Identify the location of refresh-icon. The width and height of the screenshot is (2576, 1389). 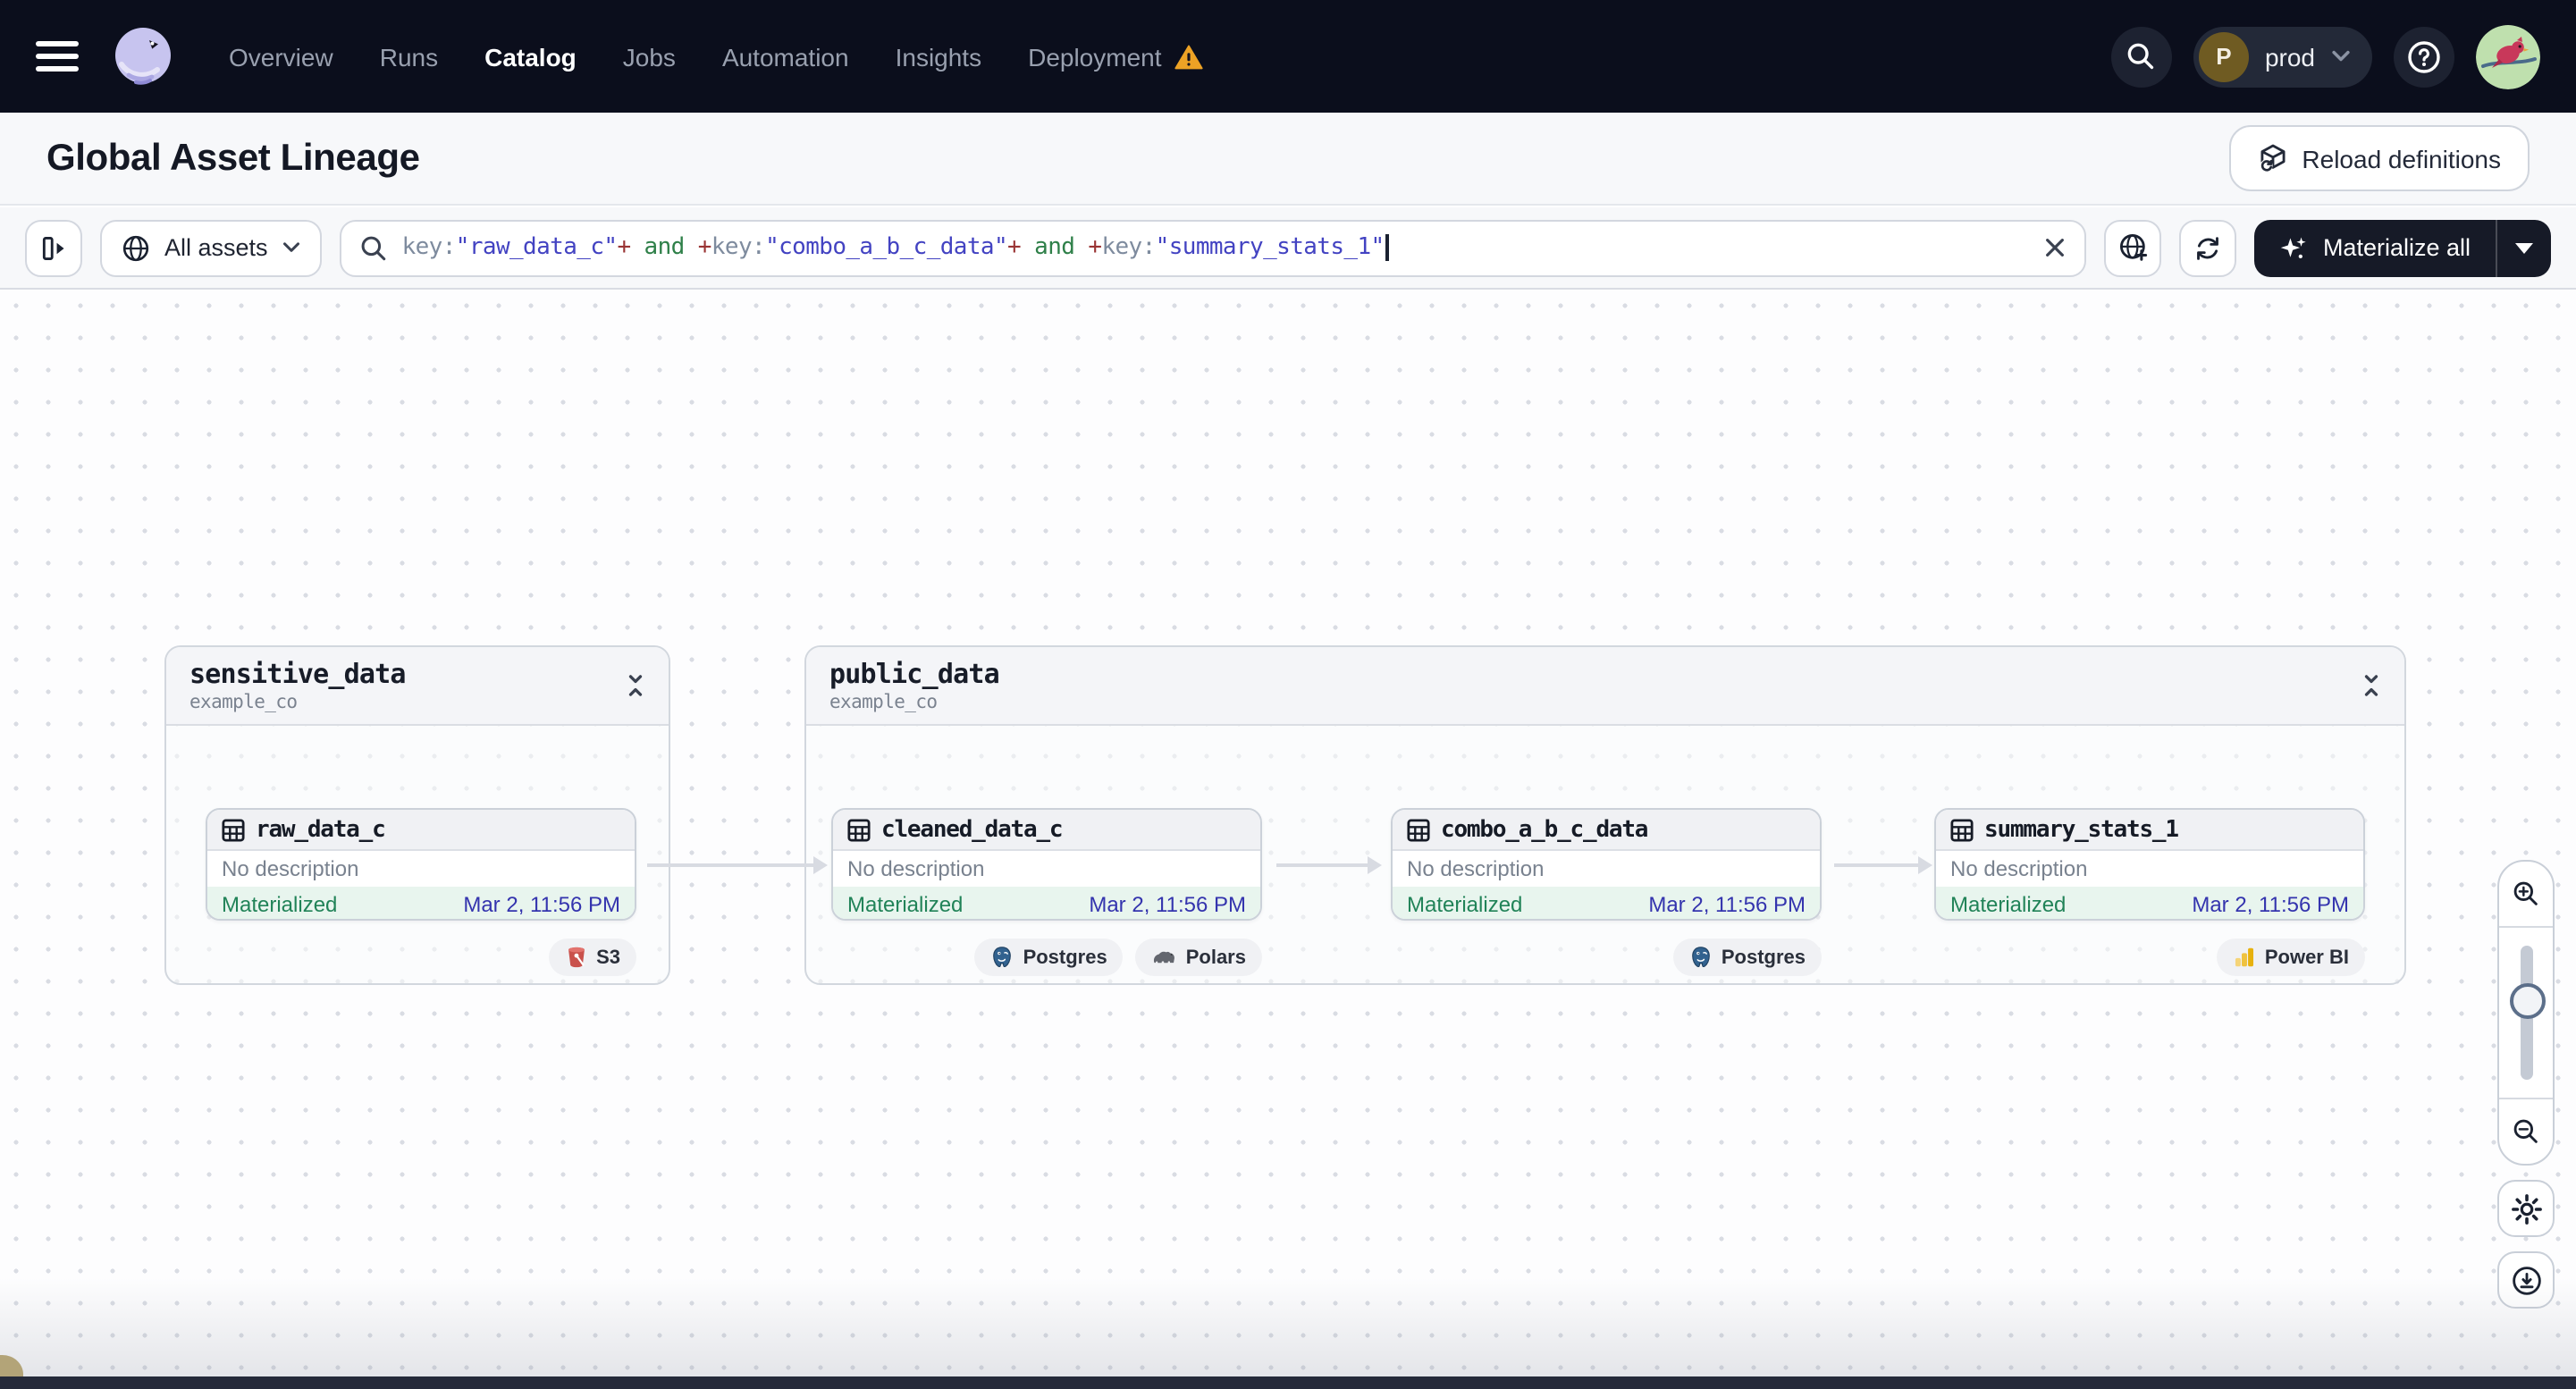
(2209, 247).